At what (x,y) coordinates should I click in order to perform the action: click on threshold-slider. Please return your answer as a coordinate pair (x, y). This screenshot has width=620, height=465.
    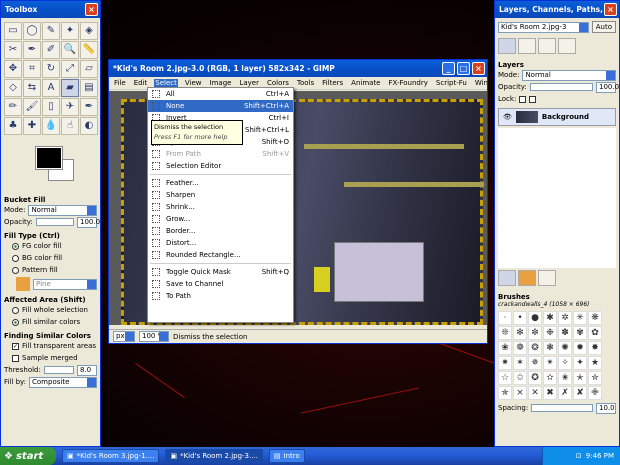
    Looking at the image, I should click on (58, 370).